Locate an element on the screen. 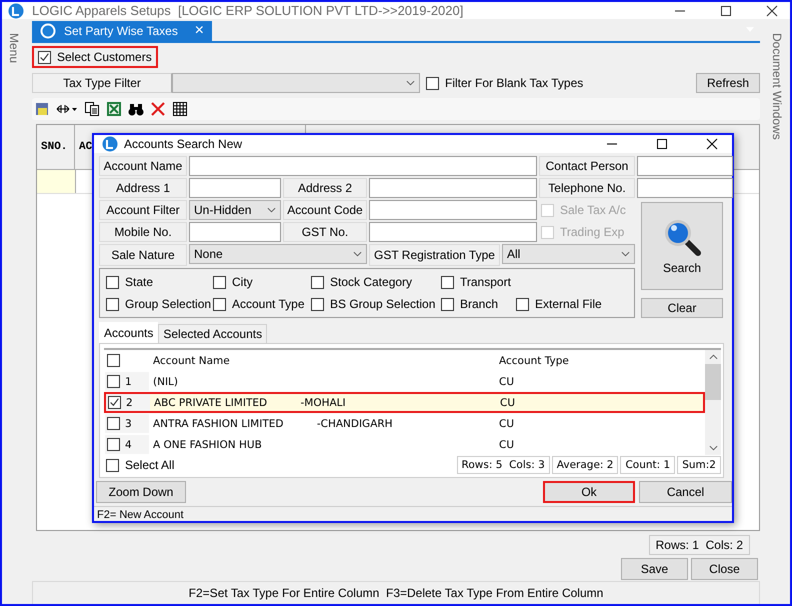 Image resolution: width=792 pixels, height=606 pixels. window-title: LOGIC Apparels Setups [LOGIC ERP SOLUTION PVT LTD->>2019-2020] is located at coordinates (248, 10).